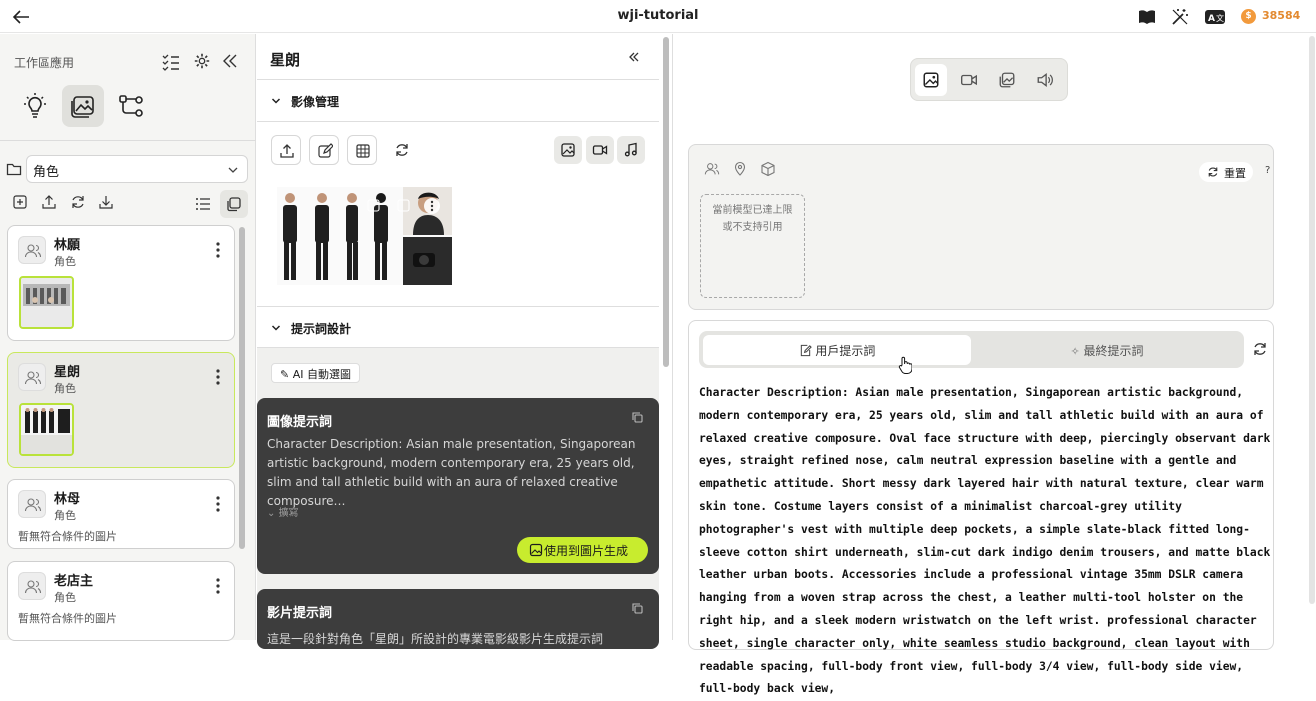  I want to click on character-sheet-image, so click(364, 236).